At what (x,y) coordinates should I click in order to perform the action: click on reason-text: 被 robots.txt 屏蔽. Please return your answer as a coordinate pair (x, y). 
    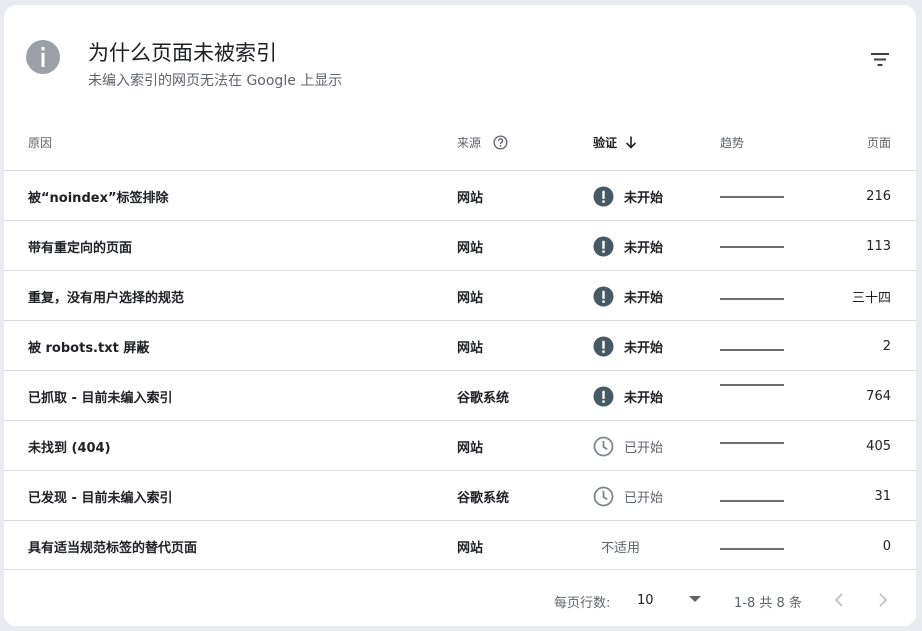
    Looking at the image, I should click on (89, 348).